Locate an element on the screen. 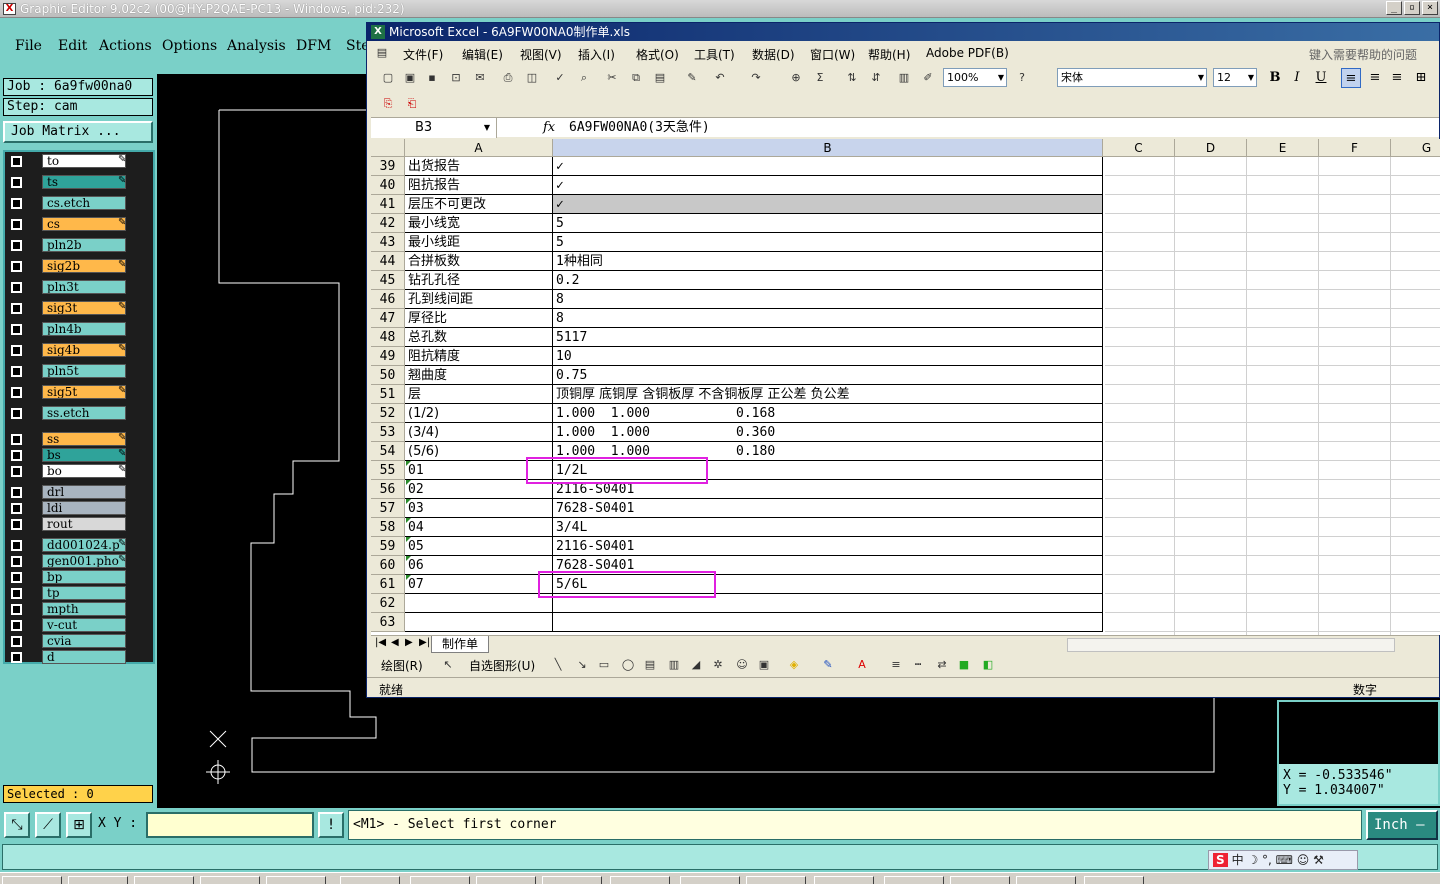 Image resolution: width=1440 pixels, height=884 pixels. format-painter-icon: ✎ is located at coordinates (692, 78).